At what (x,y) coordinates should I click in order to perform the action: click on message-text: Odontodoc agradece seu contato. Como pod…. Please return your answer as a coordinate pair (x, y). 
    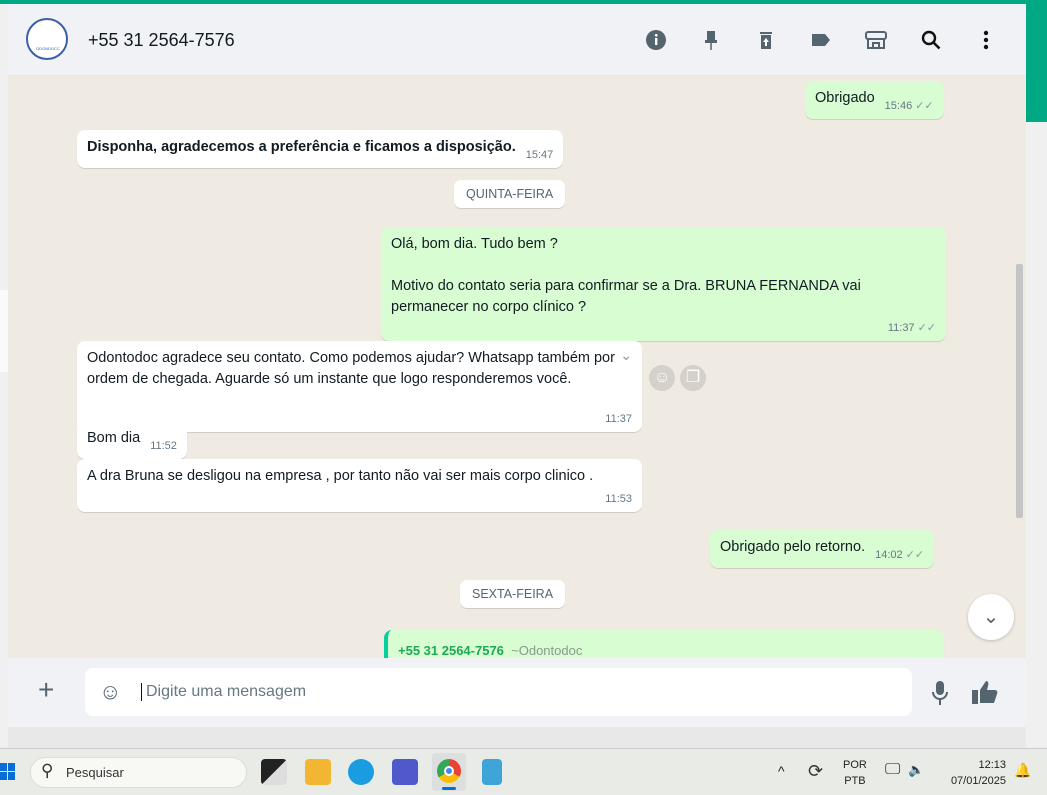
    Looking at the image, I should click on (351, 368).